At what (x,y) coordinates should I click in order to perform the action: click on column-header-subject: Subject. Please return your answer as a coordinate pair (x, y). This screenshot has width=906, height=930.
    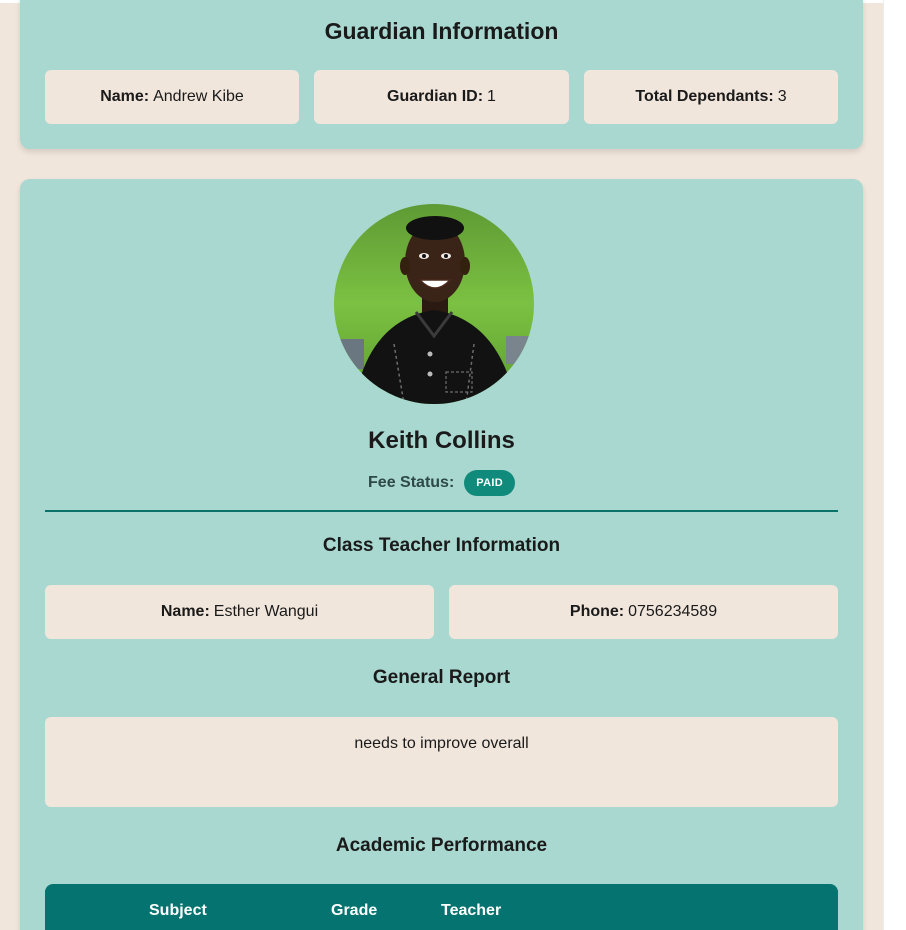
    Looking at the image, I should click on (178, 911).